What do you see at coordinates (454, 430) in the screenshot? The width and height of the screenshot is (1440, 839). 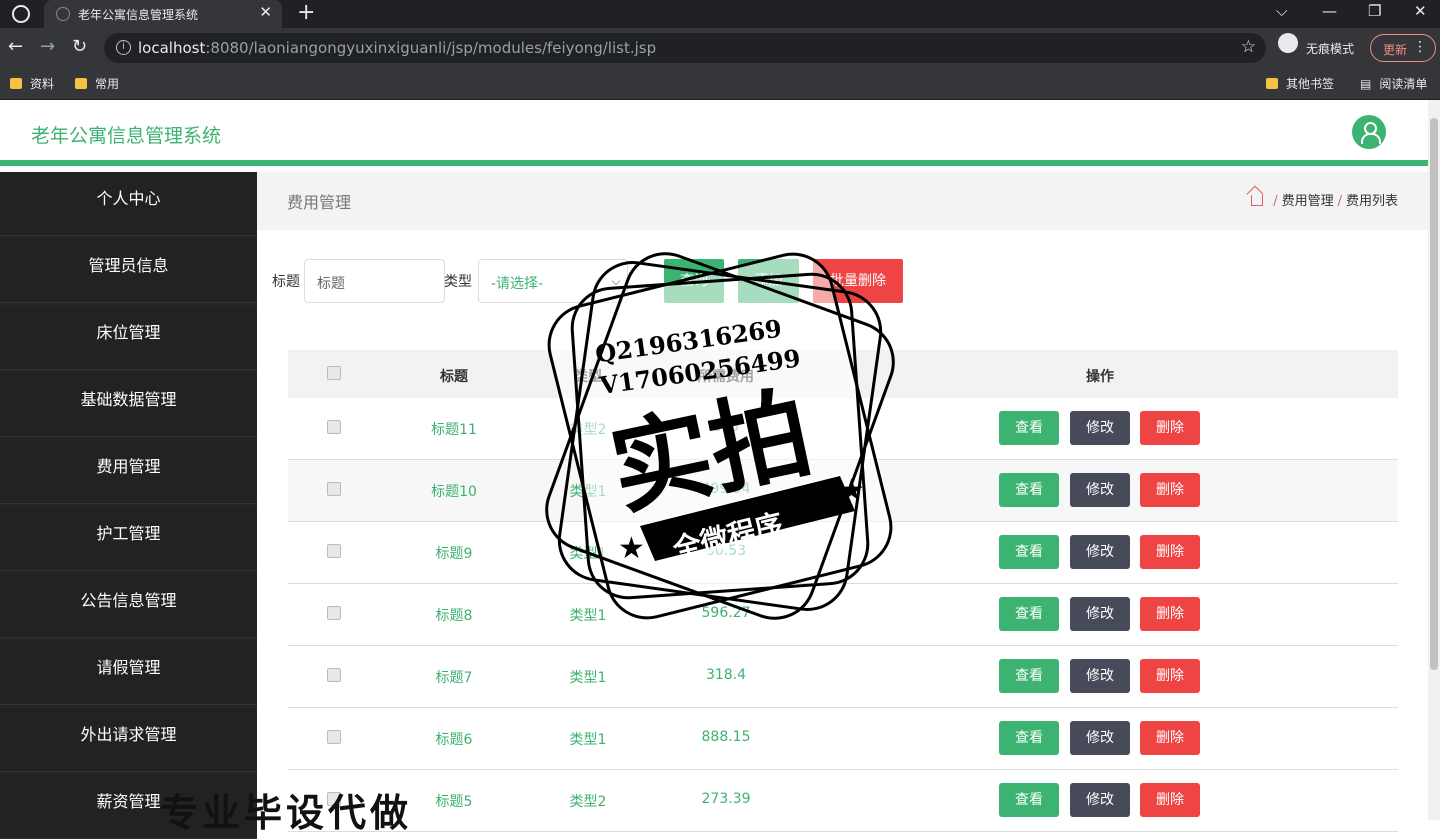 I see `cell-title: 标题11` at bounding box center [454, 430].